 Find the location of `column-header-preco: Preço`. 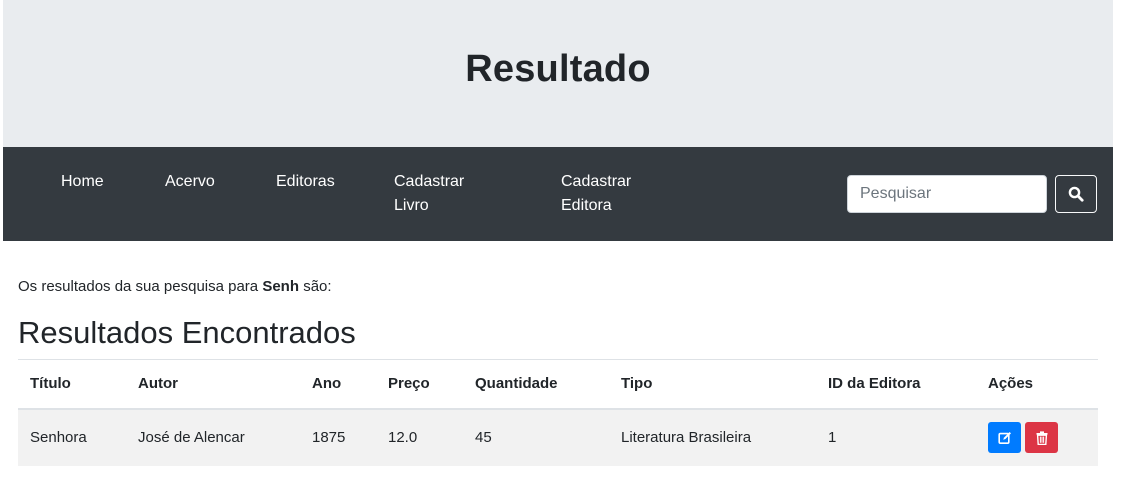

column-header-preco: Preço is located at coordinates (419, 384).